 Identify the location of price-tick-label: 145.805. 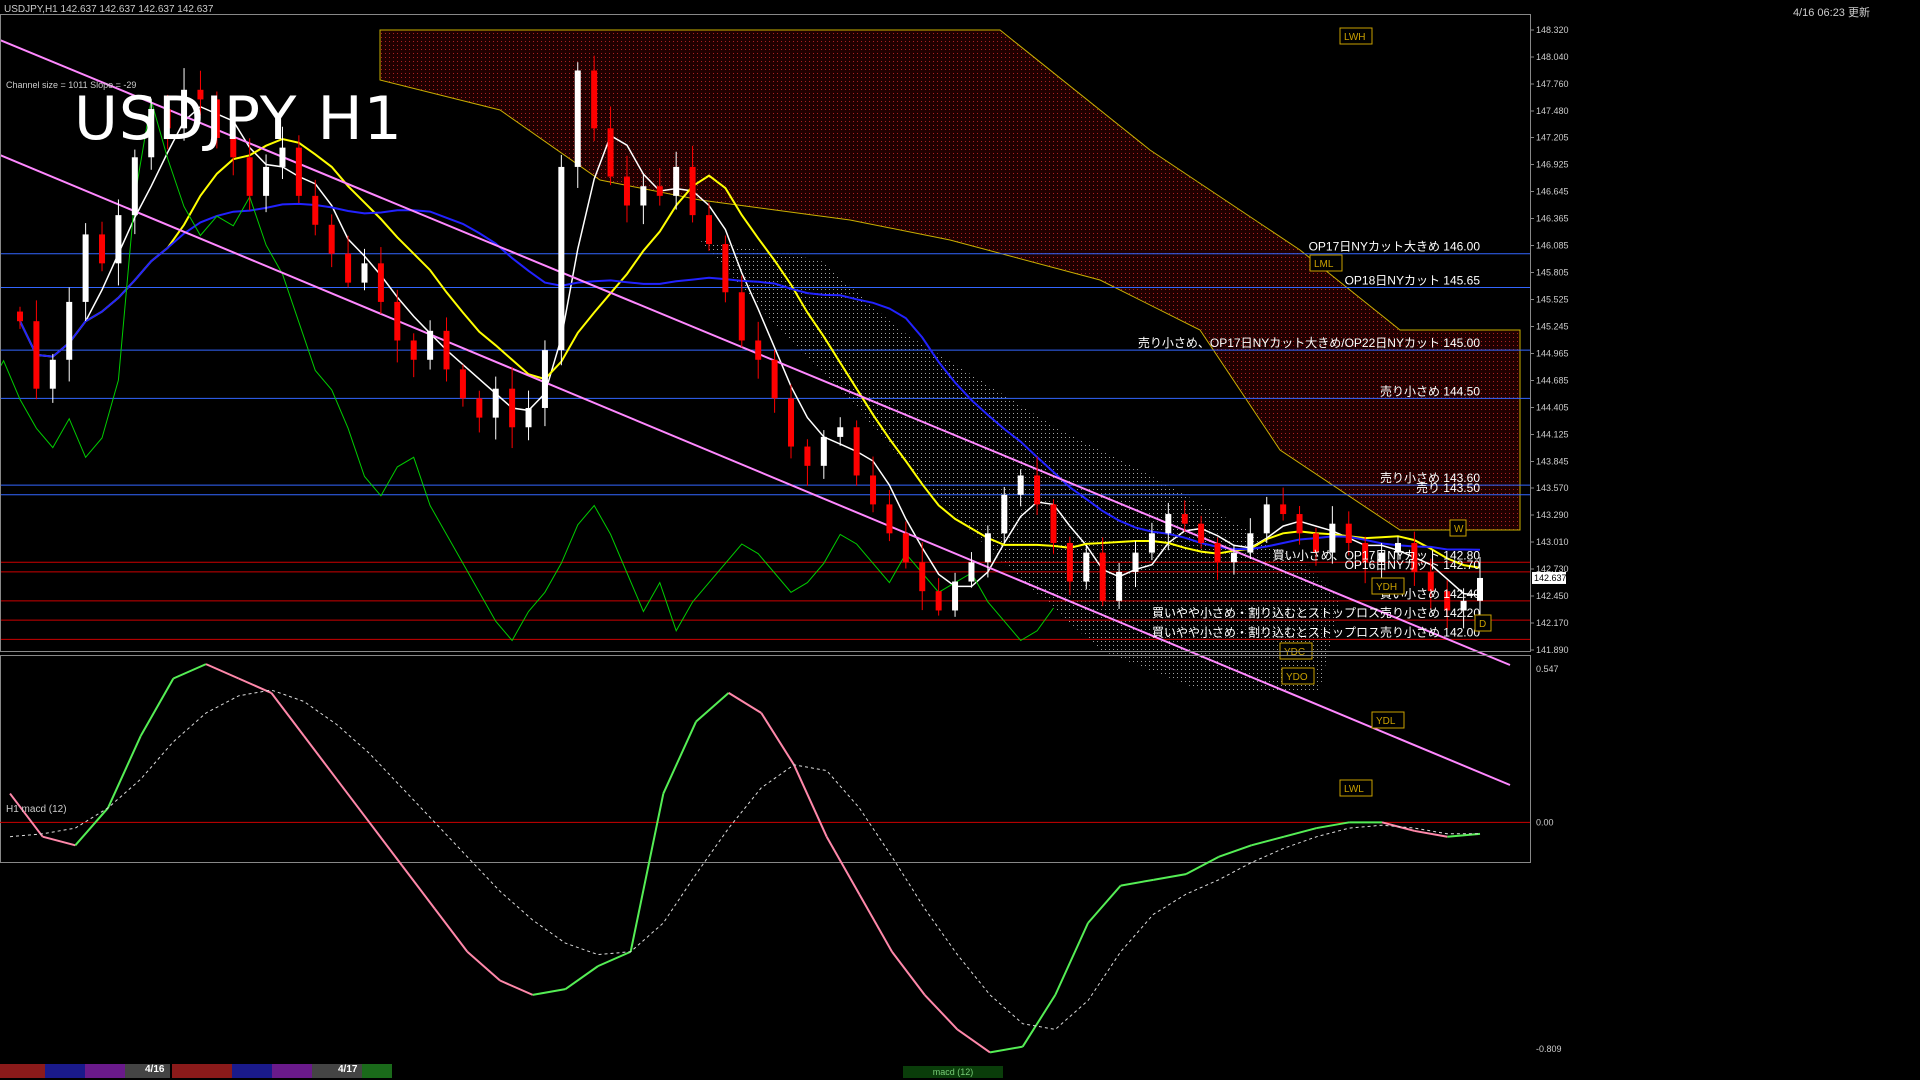
(1552, 273).